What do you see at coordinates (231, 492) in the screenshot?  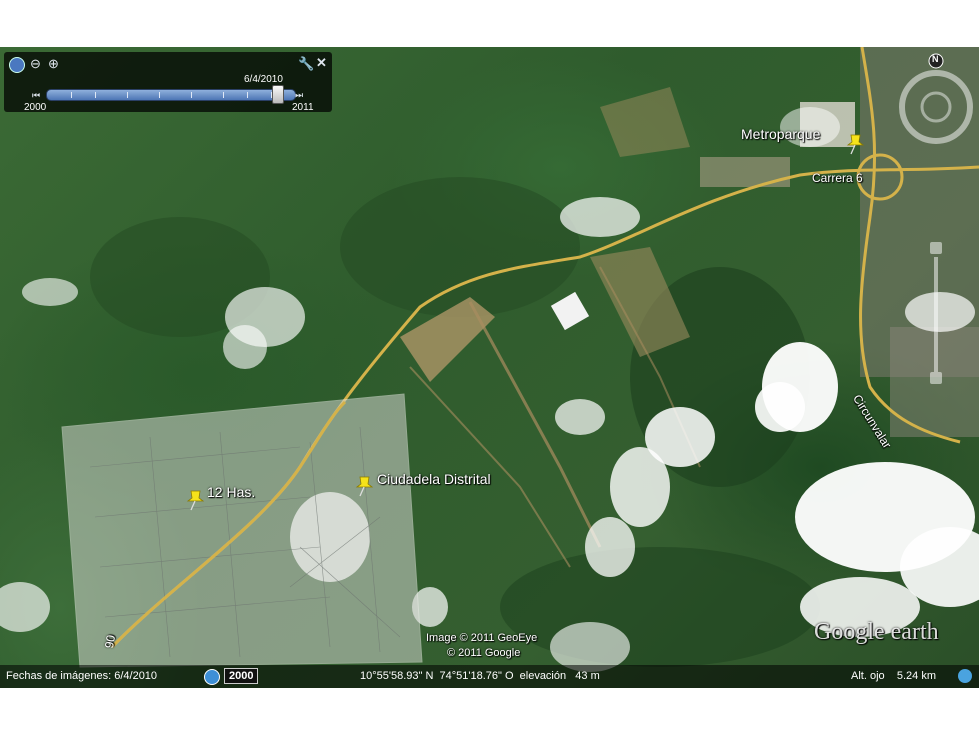 I see `placemark-12-has: 12 Has.` at bounding box center [231, 492].